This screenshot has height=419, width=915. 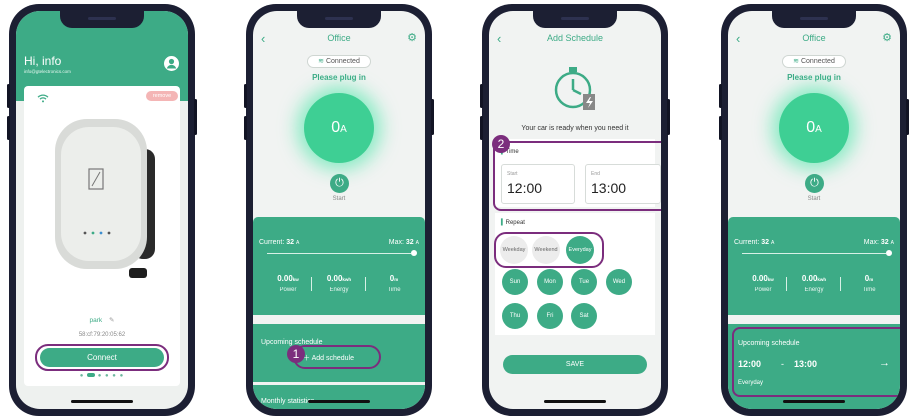 I want to click on device-name: park, so click(x=96, y=320).